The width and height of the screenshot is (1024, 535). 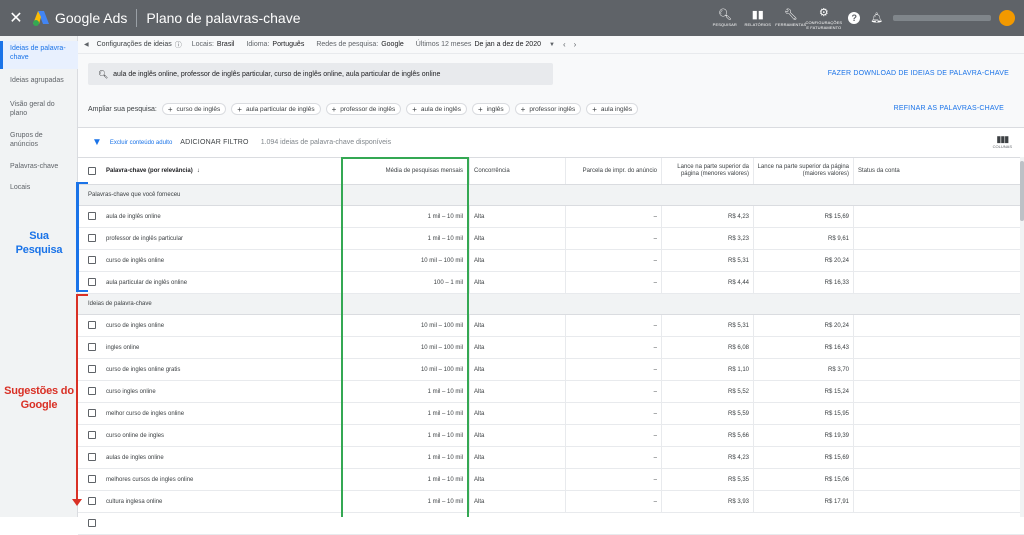 What do you see at coordinates (224, 171) in the screenshot?
I see `header-keyword: Palavra-chave (por relevância) ↓` at bounding box center [224, 171].